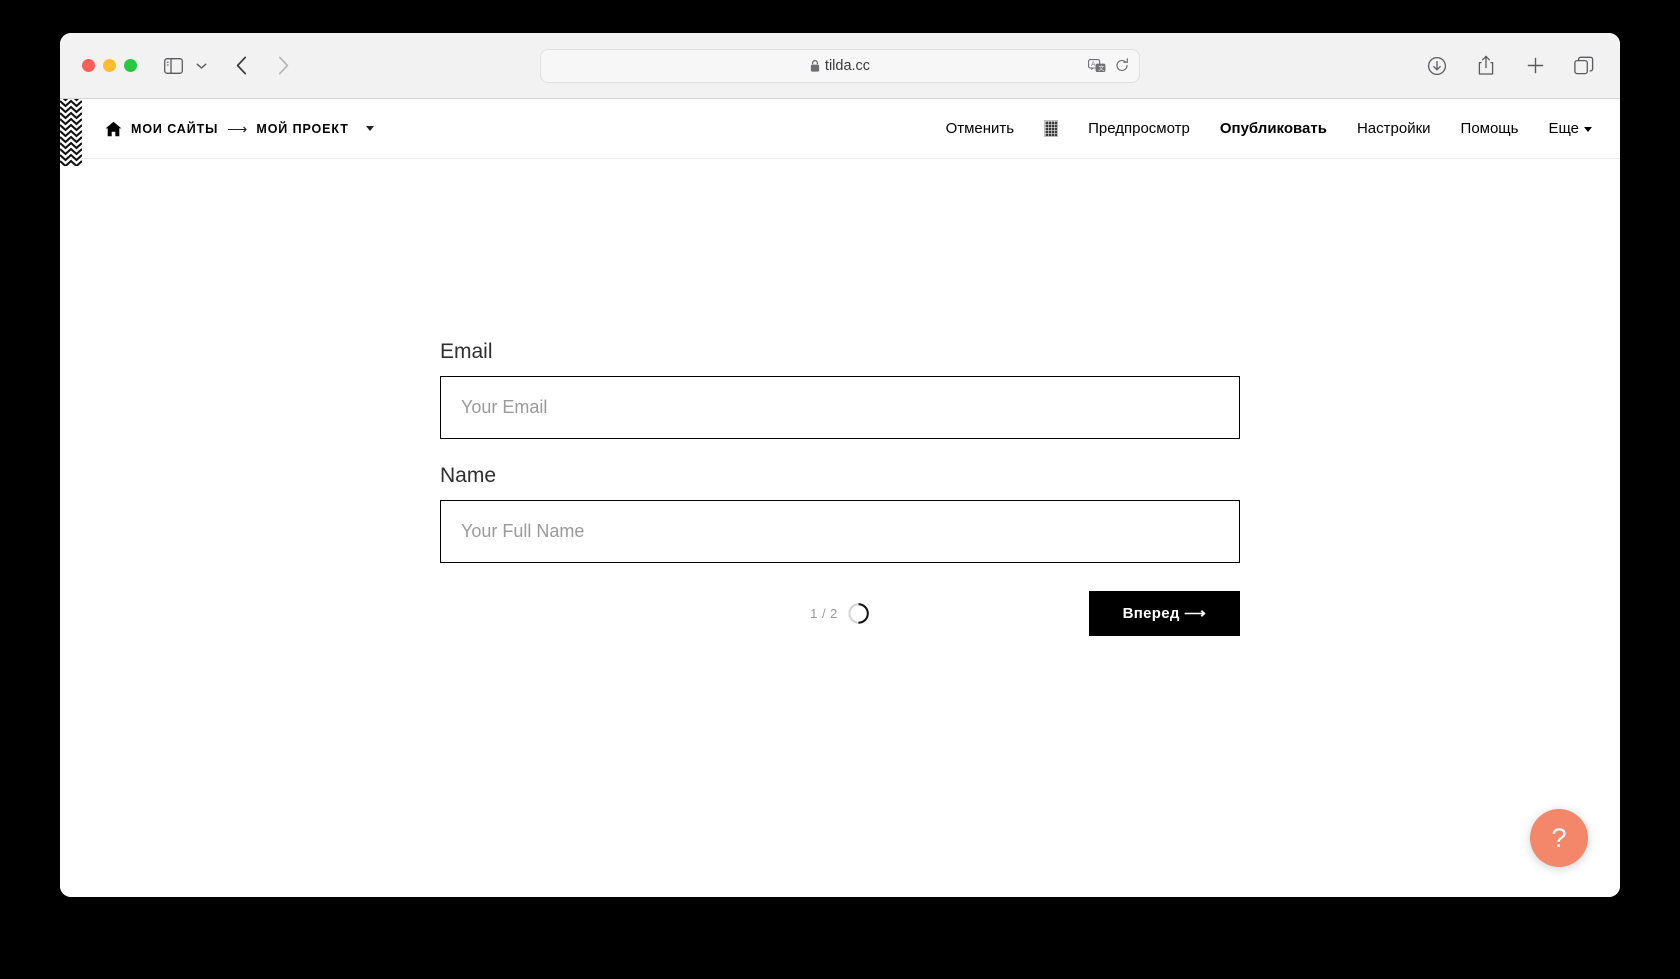  What do you see at coordinates (840, 531) in the screenshot?
I see `name-input` at bounding box center [840, 531].